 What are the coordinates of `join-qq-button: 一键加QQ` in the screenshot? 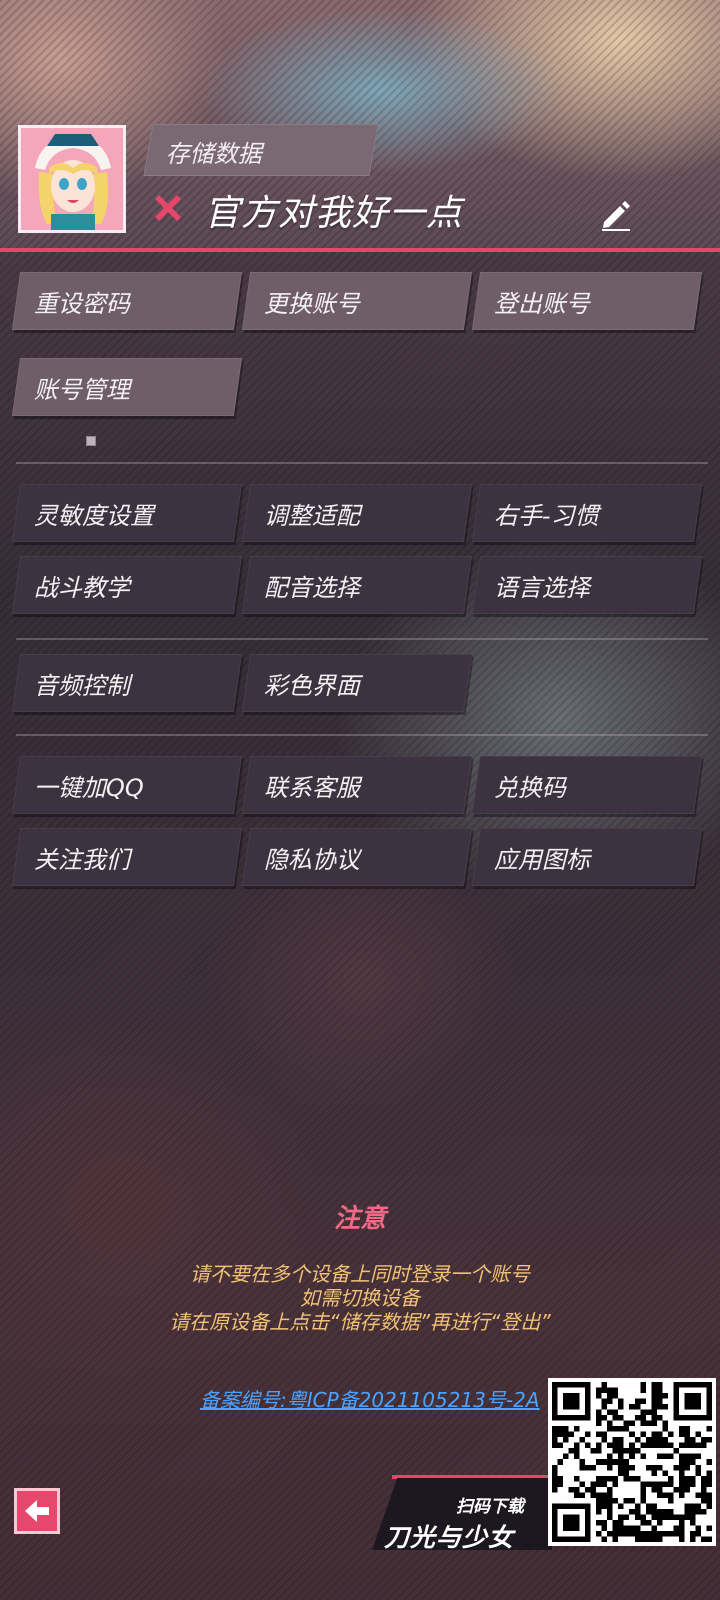 It's located at (127, 785).